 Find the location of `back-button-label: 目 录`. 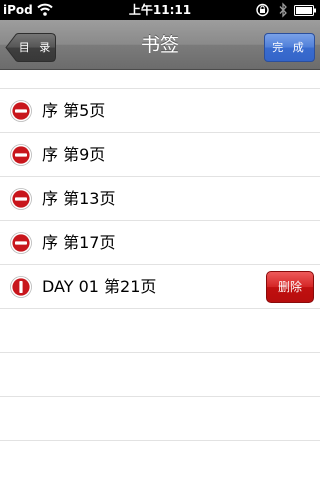

back-button-label: 目 录 is located at coordinates (36, 47).